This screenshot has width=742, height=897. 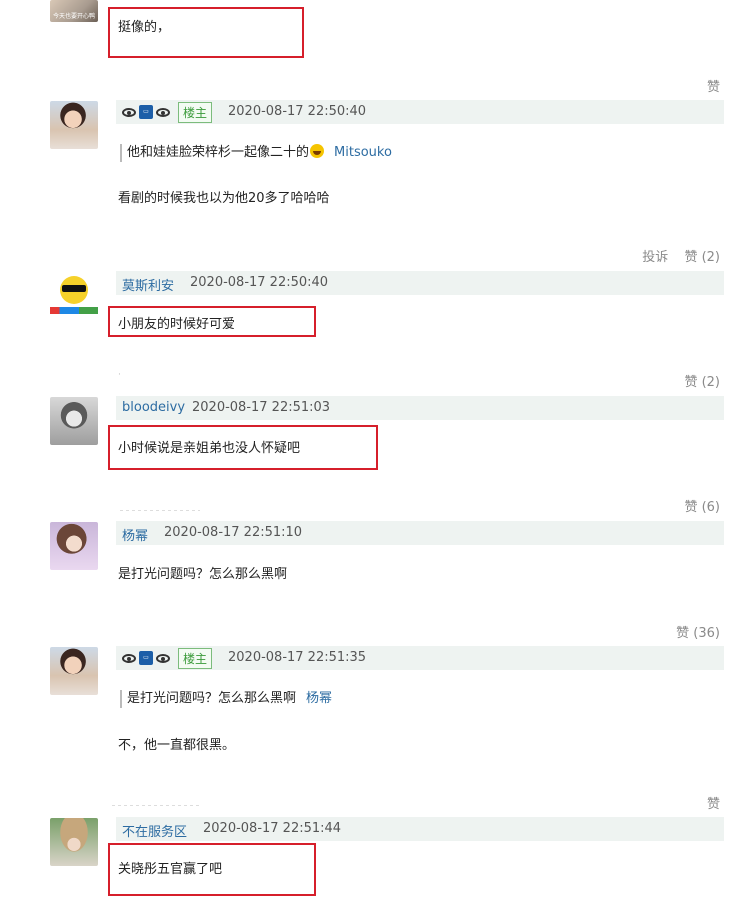 I want to click on comment-actions: 赞 (6), so click(x=696, y=505).